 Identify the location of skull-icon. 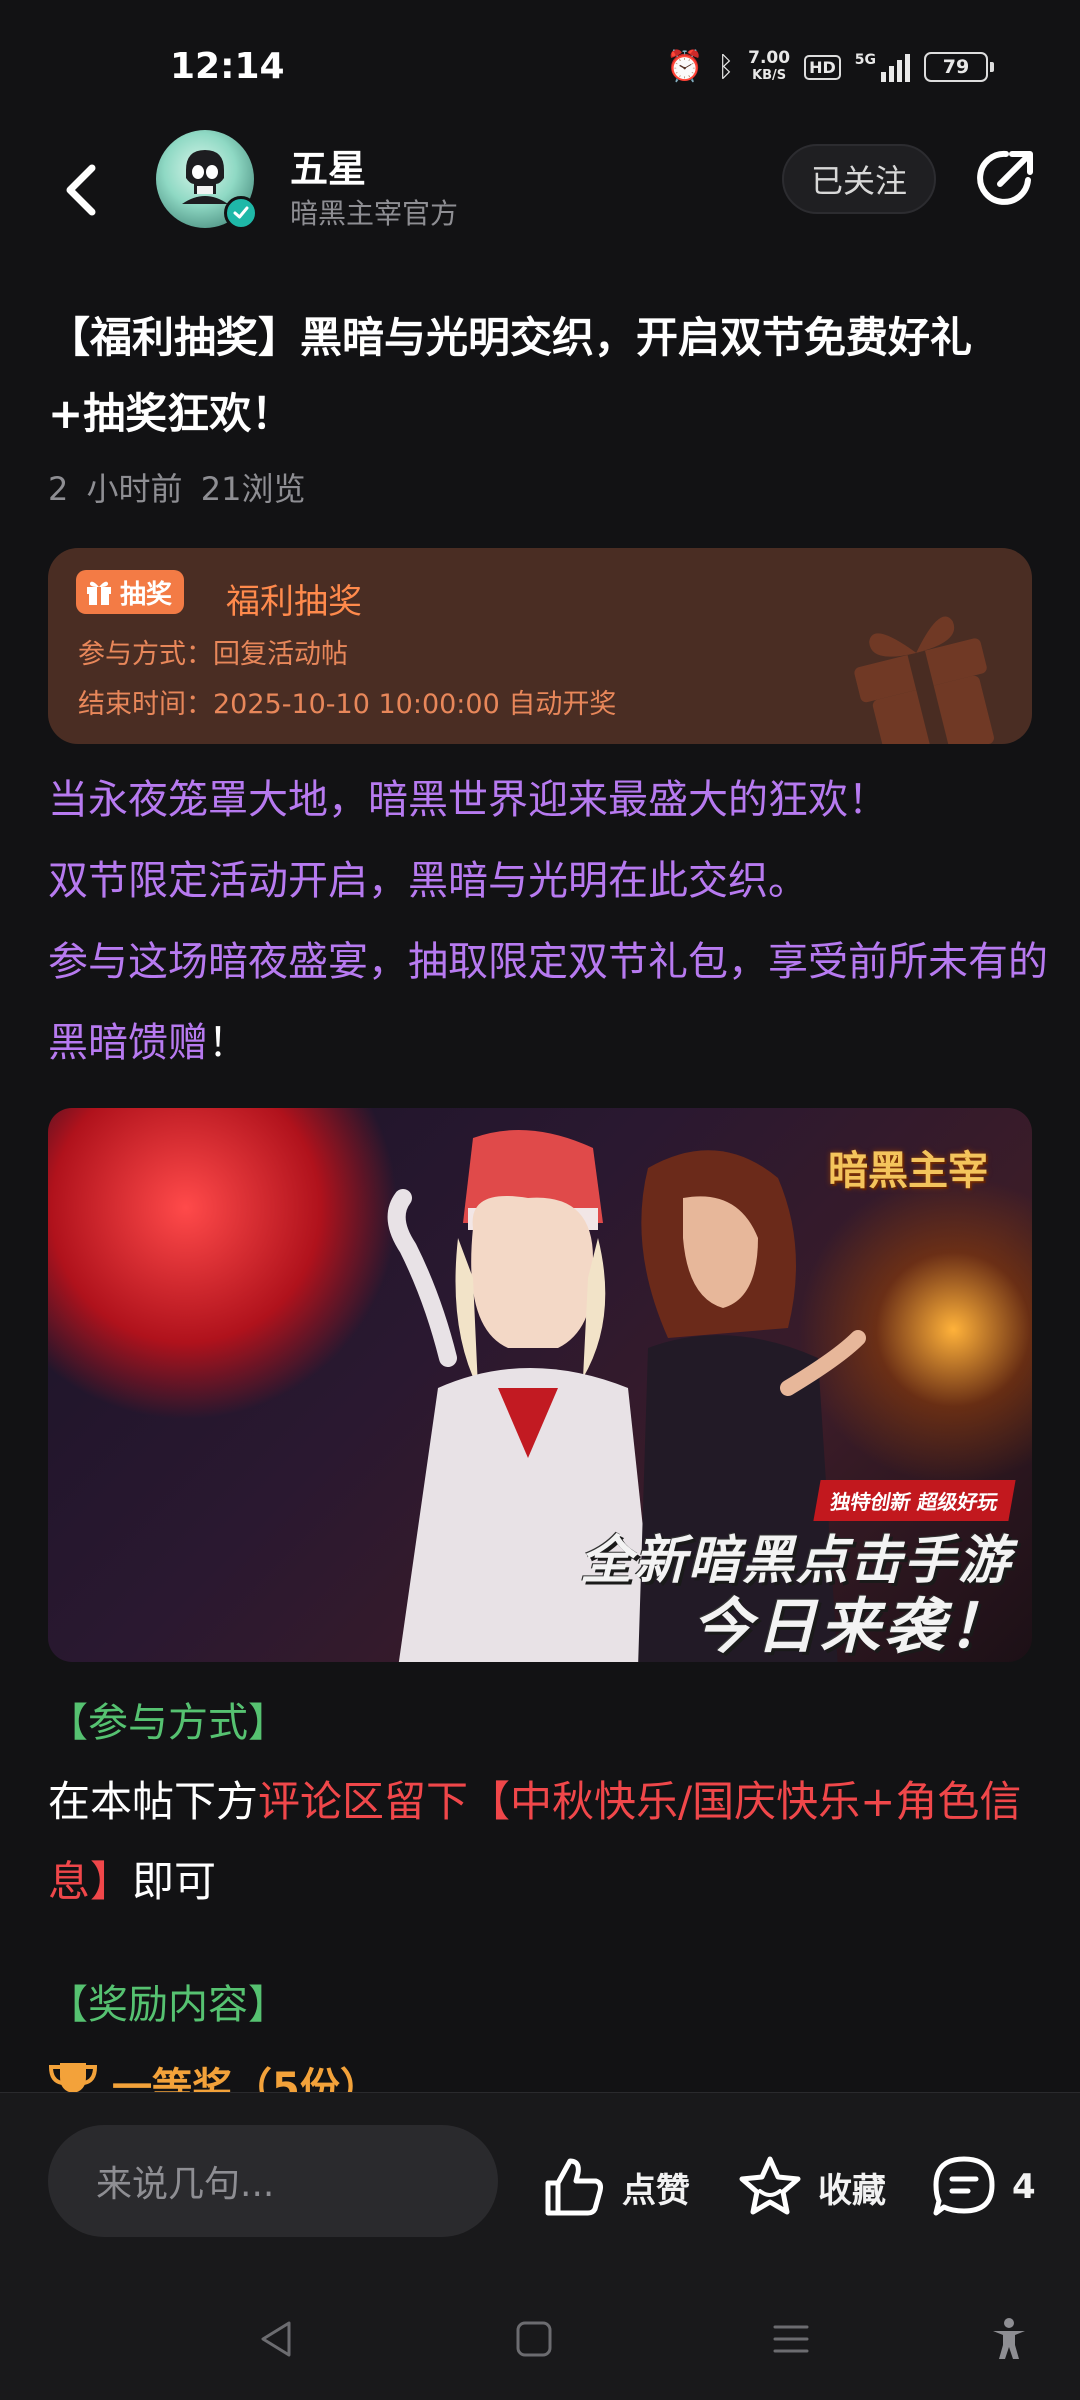
(205, 177).